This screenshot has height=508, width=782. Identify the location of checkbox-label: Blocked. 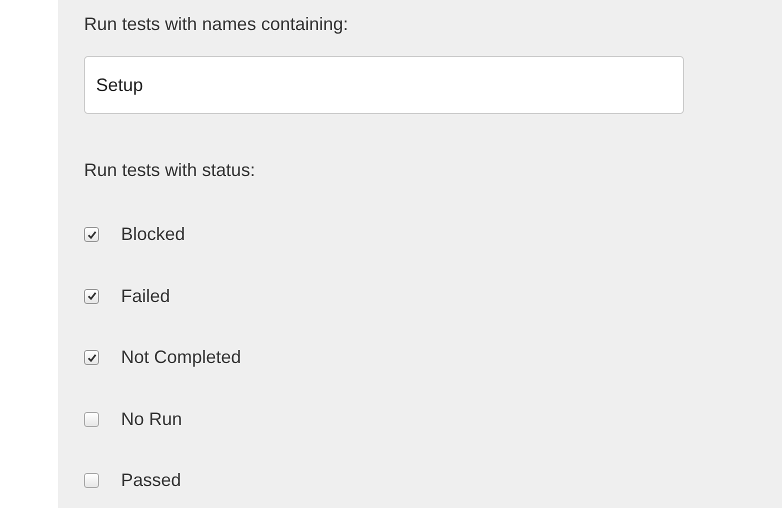
(153, 235).